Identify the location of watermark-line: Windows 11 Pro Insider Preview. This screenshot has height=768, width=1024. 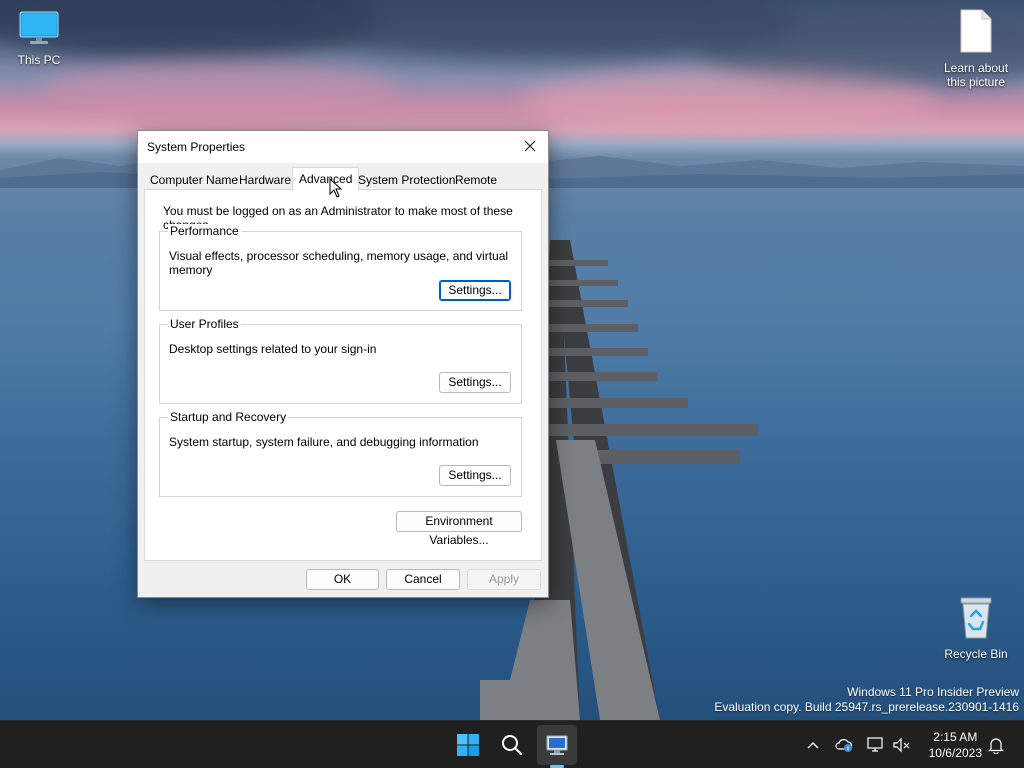
(933, 692).